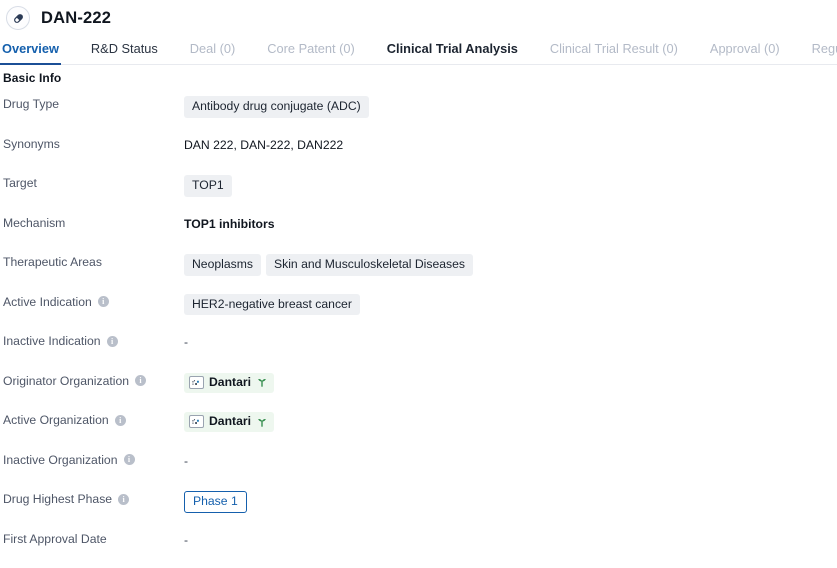 This screenshot has width=837, height=568. Describe the element at coordinates (213, 54) in the screenshot. I see `tab-deal: Deal (0)` at that location.